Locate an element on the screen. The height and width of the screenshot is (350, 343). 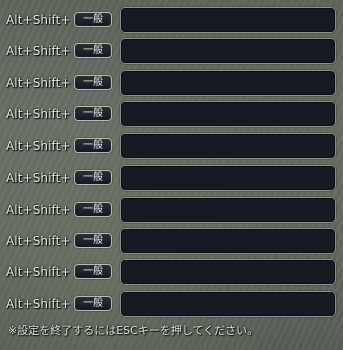
shortcut-row-7: Alt+Shift+ 一般 is located at coordinates (171, 210).